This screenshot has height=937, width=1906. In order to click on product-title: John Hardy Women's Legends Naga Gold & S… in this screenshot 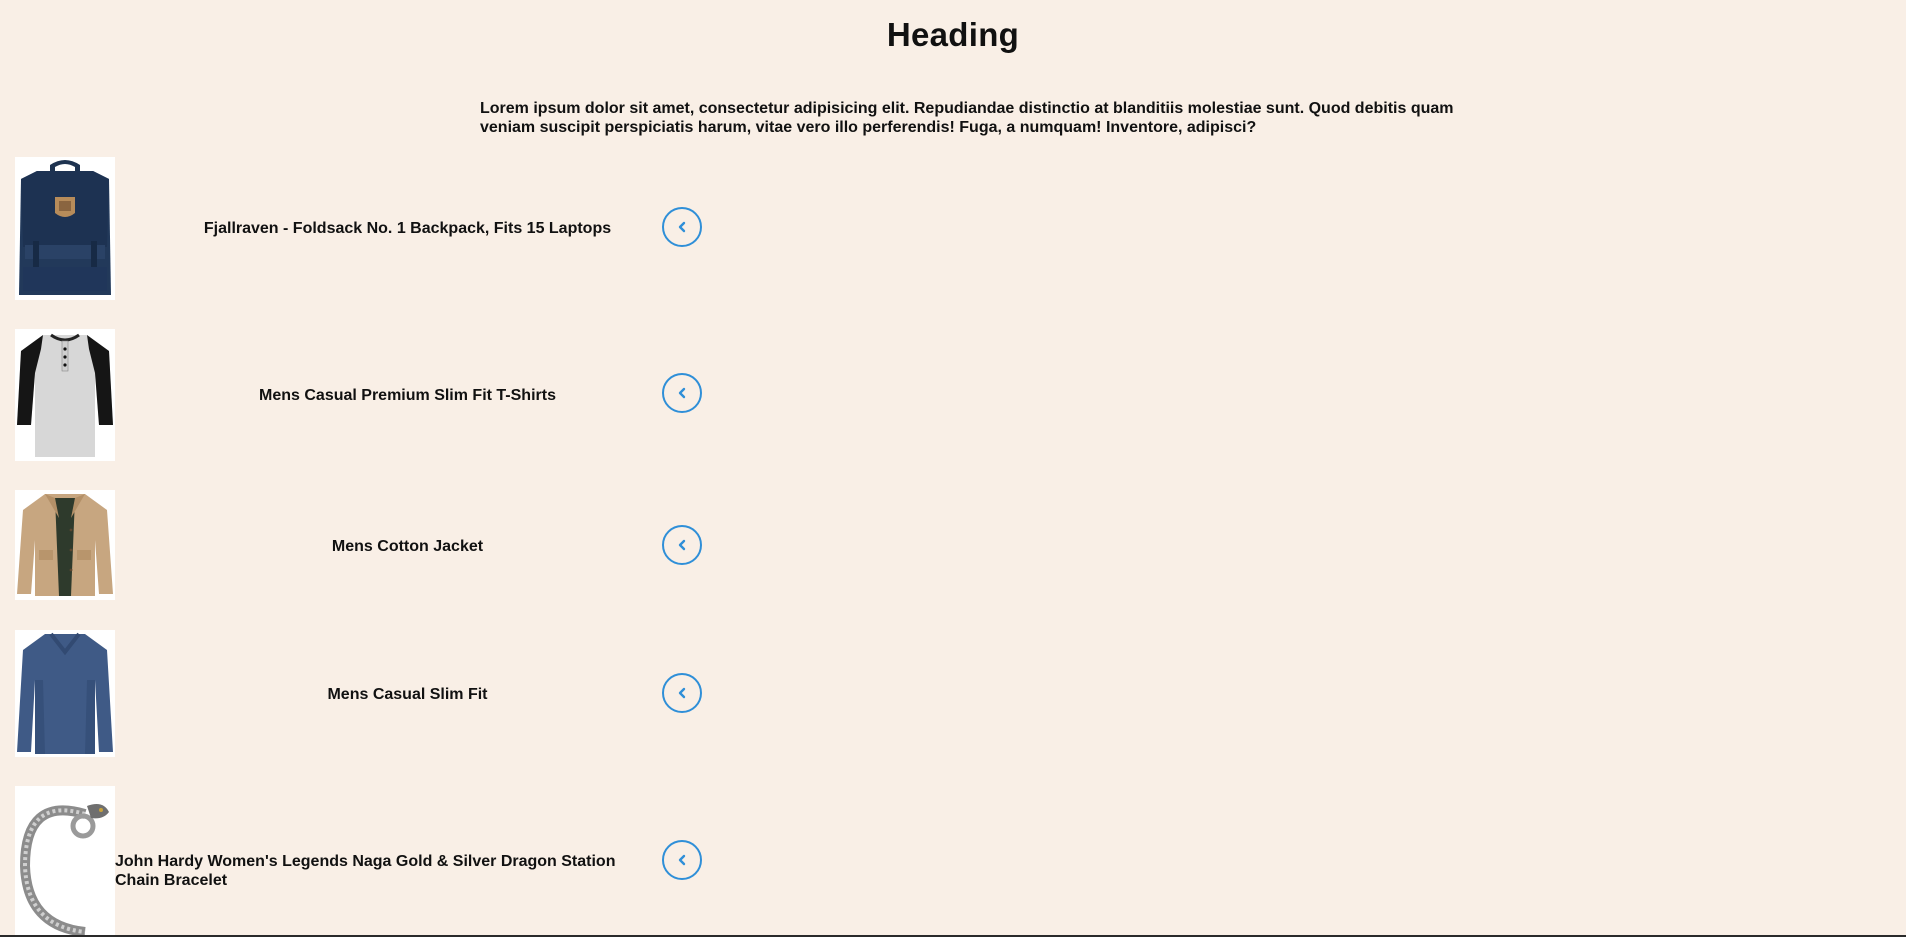, I will do `click(365, 871)`.